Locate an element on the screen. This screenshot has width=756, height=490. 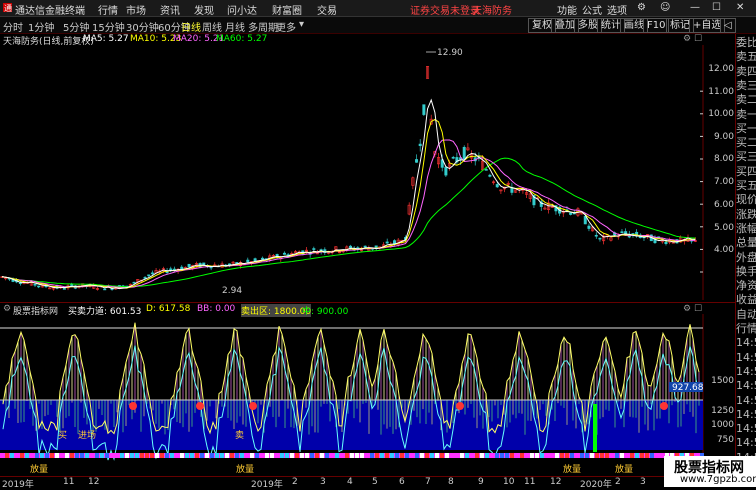
chart-settings-icon: ⚙ is located at coordinates (687, 39).